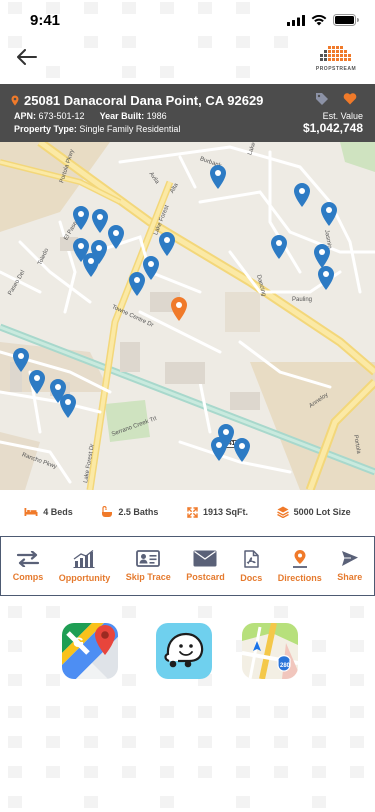 The width and height of the screenshot is (375, 812). I want to click on top-nav: PROPSTREAM, so click(187, 64).